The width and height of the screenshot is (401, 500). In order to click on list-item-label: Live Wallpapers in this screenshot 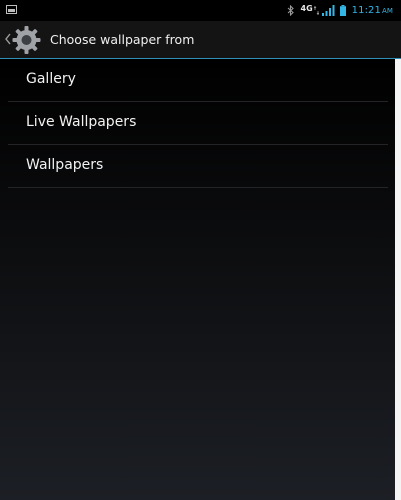, I will do `click(81, 122)`.